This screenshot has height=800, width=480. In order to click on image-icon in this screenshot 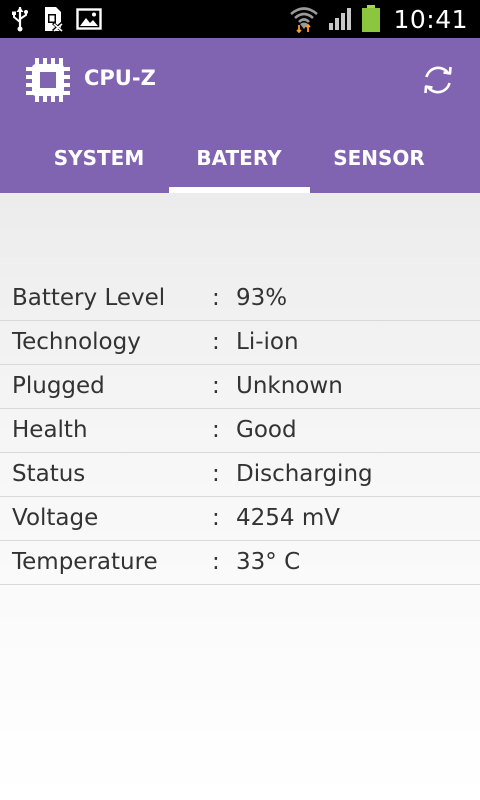, I will do `click(89, 19)`.